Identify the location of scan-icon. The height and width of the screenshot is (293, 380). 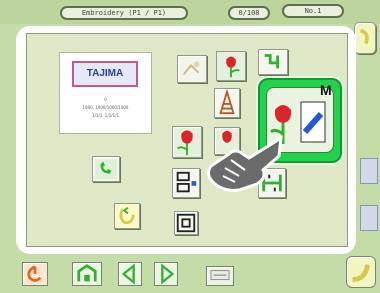
(186, 223).